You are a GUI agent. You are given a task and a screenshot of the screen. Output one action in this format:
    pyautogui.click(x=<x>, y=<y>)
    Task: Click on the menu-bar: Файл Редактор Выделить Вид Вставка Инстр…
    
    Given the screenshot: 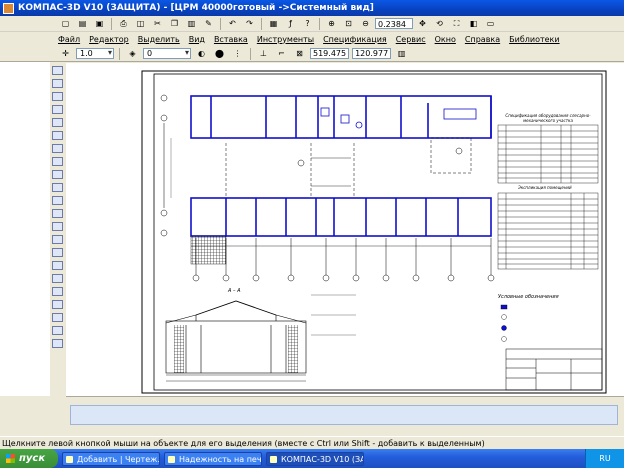 What is the action you would take?
    pyautogui.click(x=312, y=39)
    